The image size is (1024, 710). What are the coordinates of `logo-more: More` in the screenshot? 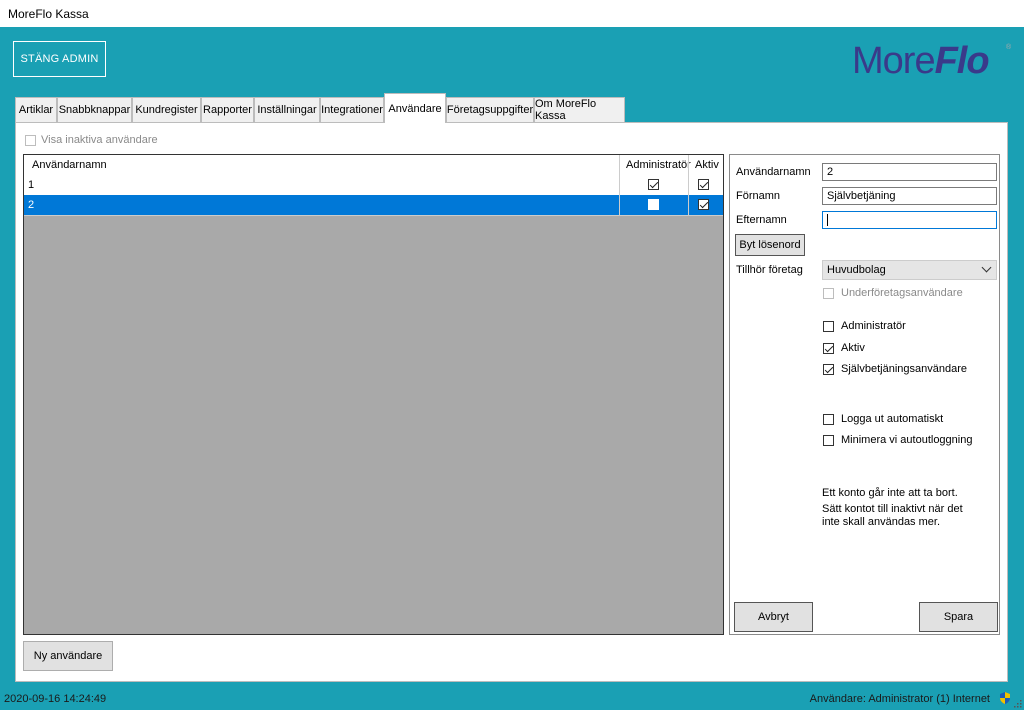 It's located at (894, 61).